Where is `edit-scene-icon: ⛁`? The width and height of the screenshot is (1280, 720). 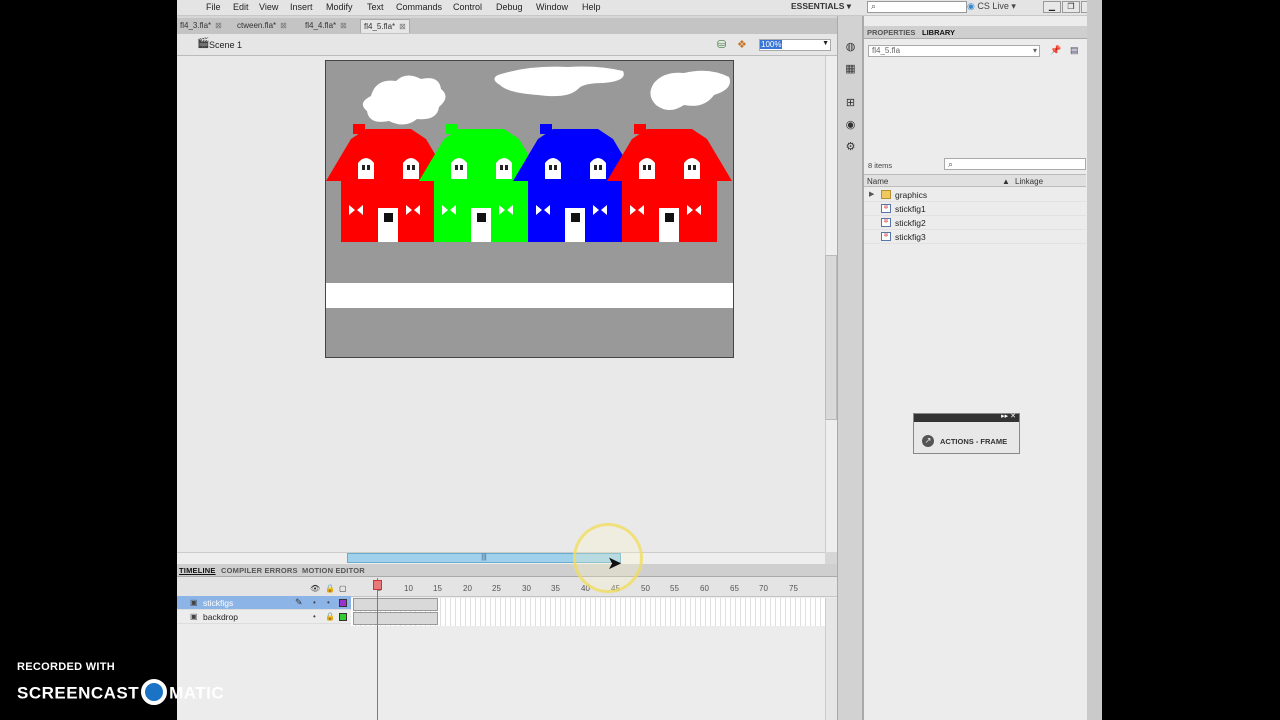
edit-scene-icon: ⛁ is located at coordinates (721, 44).